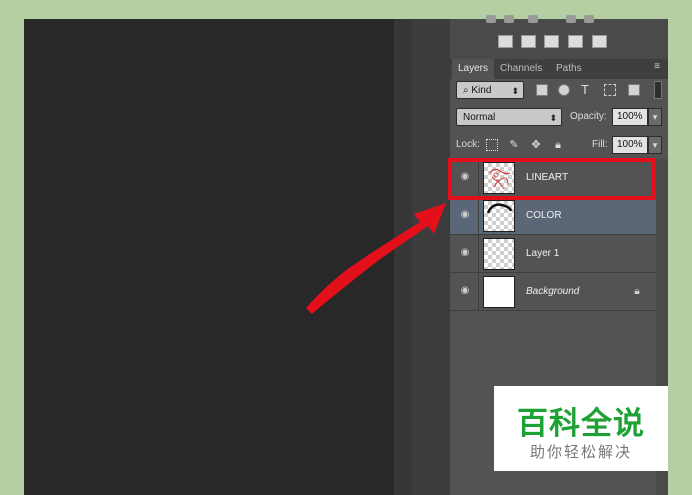 The image size is (692, 495). What do you see at coordinates (581, 424) in the screenshot?
I see `watermark-title: 百科全说` at bounding box center [581, 424].